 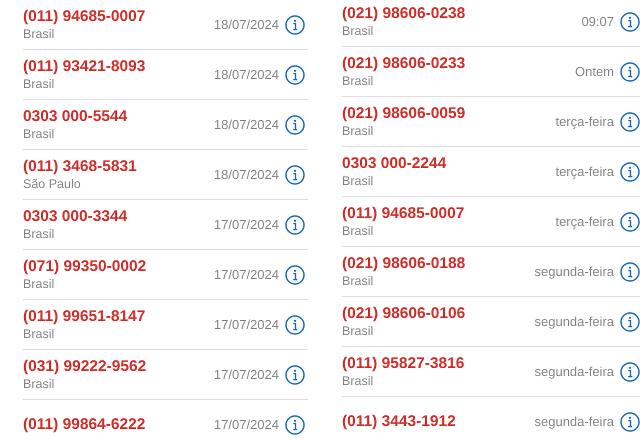 I want to click on phone-number: (021) 98606-0188, so click(x=404, y=263).